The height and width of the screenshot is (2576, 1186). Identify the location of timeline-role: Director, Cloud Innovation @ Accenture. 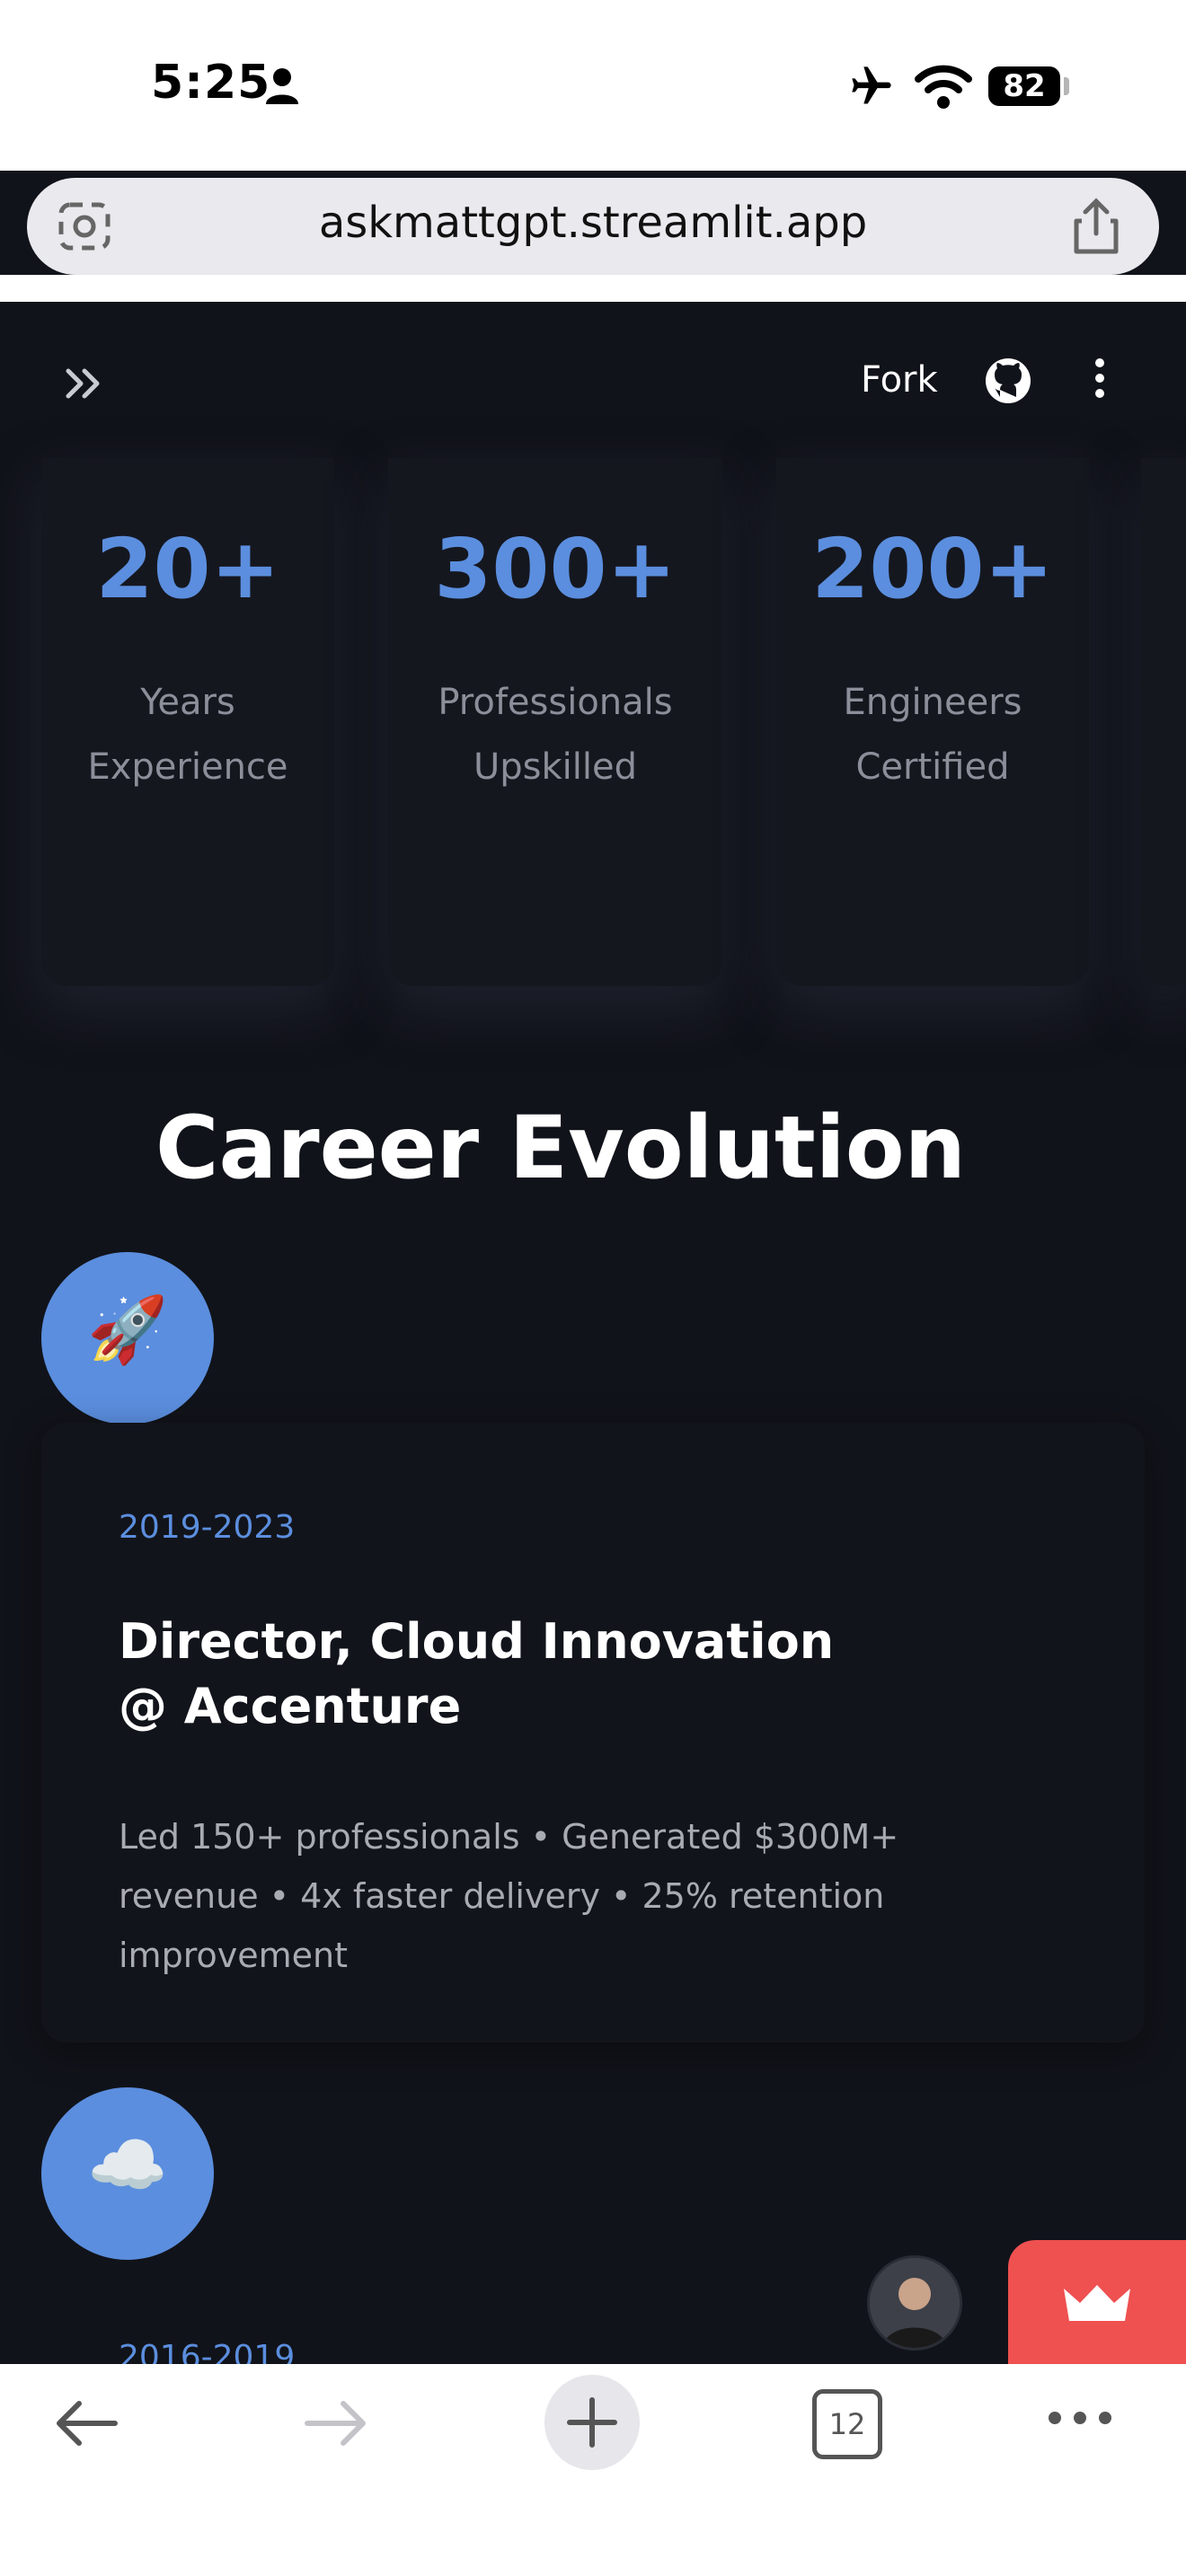
(477, 1673).